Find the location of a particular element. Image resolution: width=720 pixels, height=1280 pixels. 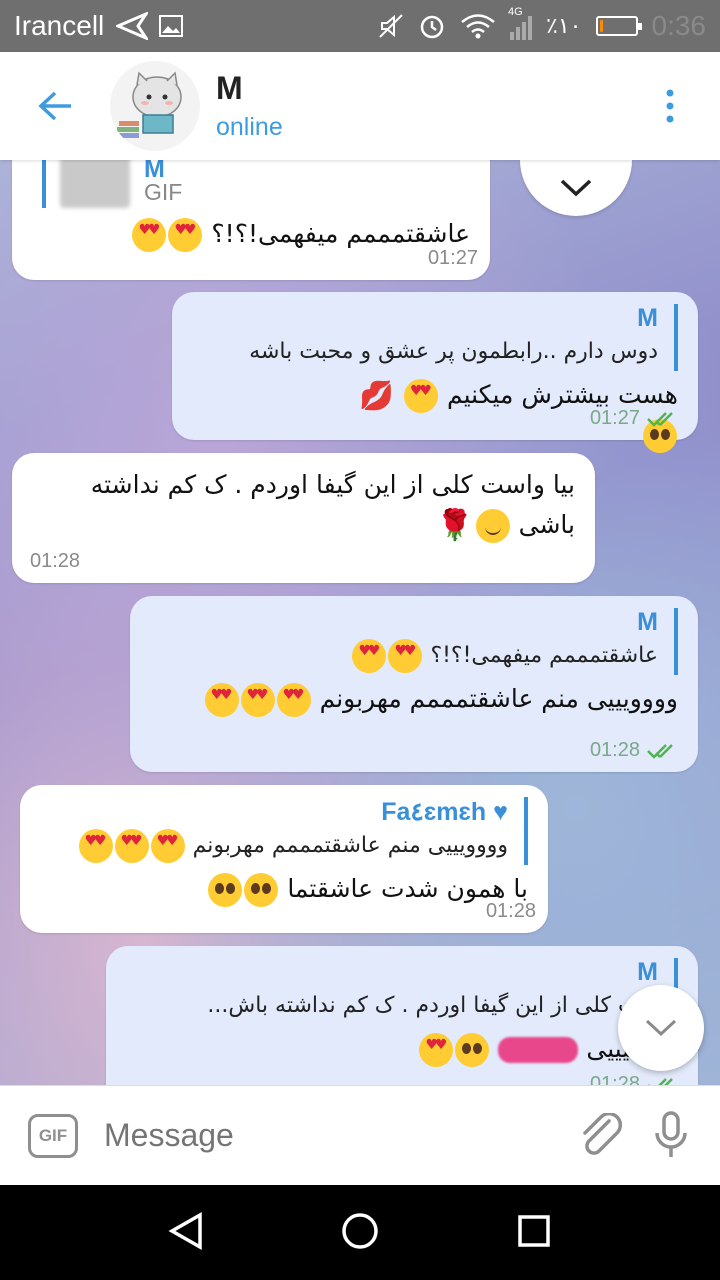

signal-icon: 4G is located at coordinates (520, 23).